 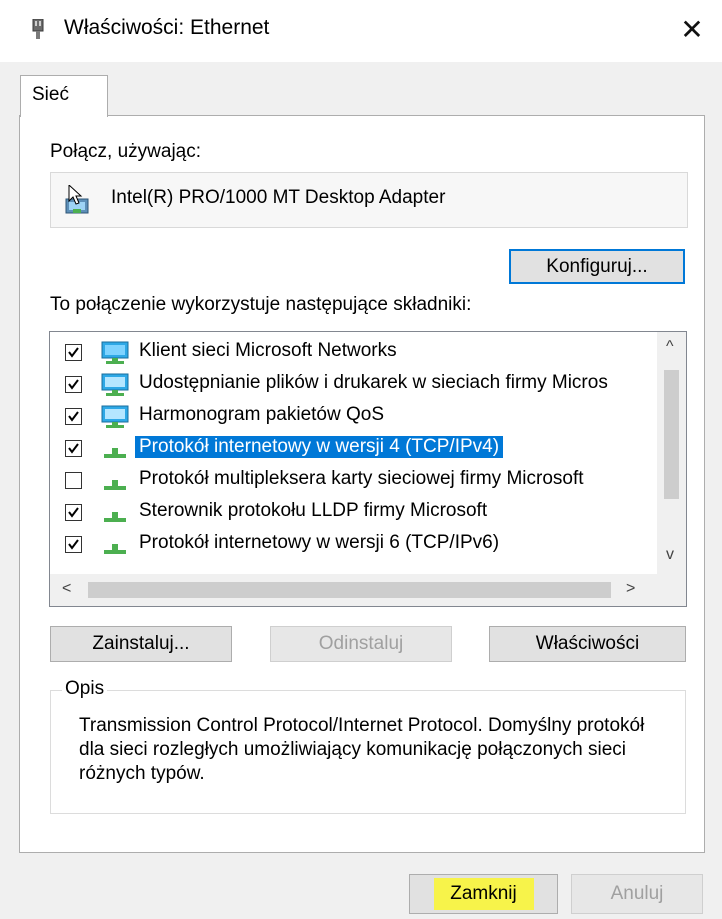 I want to click on close-button: Zamknij, so click(x=483, y=894).